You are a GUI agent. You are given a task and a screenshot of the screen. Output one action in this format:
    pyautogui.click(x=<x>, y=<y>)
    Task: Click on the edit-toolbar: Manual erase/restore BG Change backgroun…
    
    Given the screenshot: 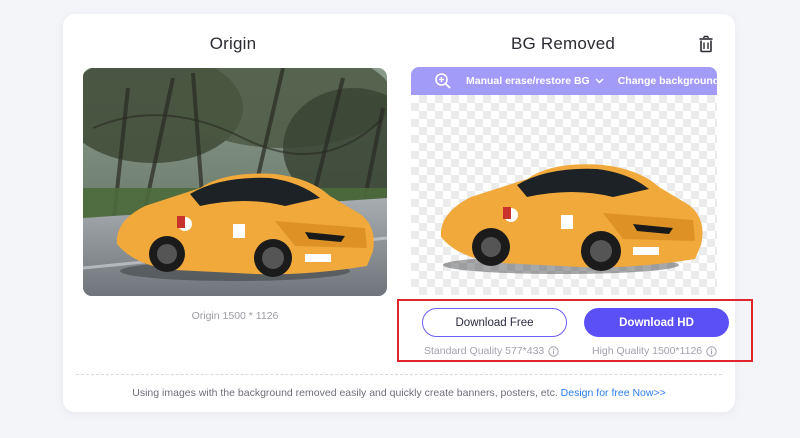 What is the action you would take?
    pyautogui.click(x=572, y=81)
    